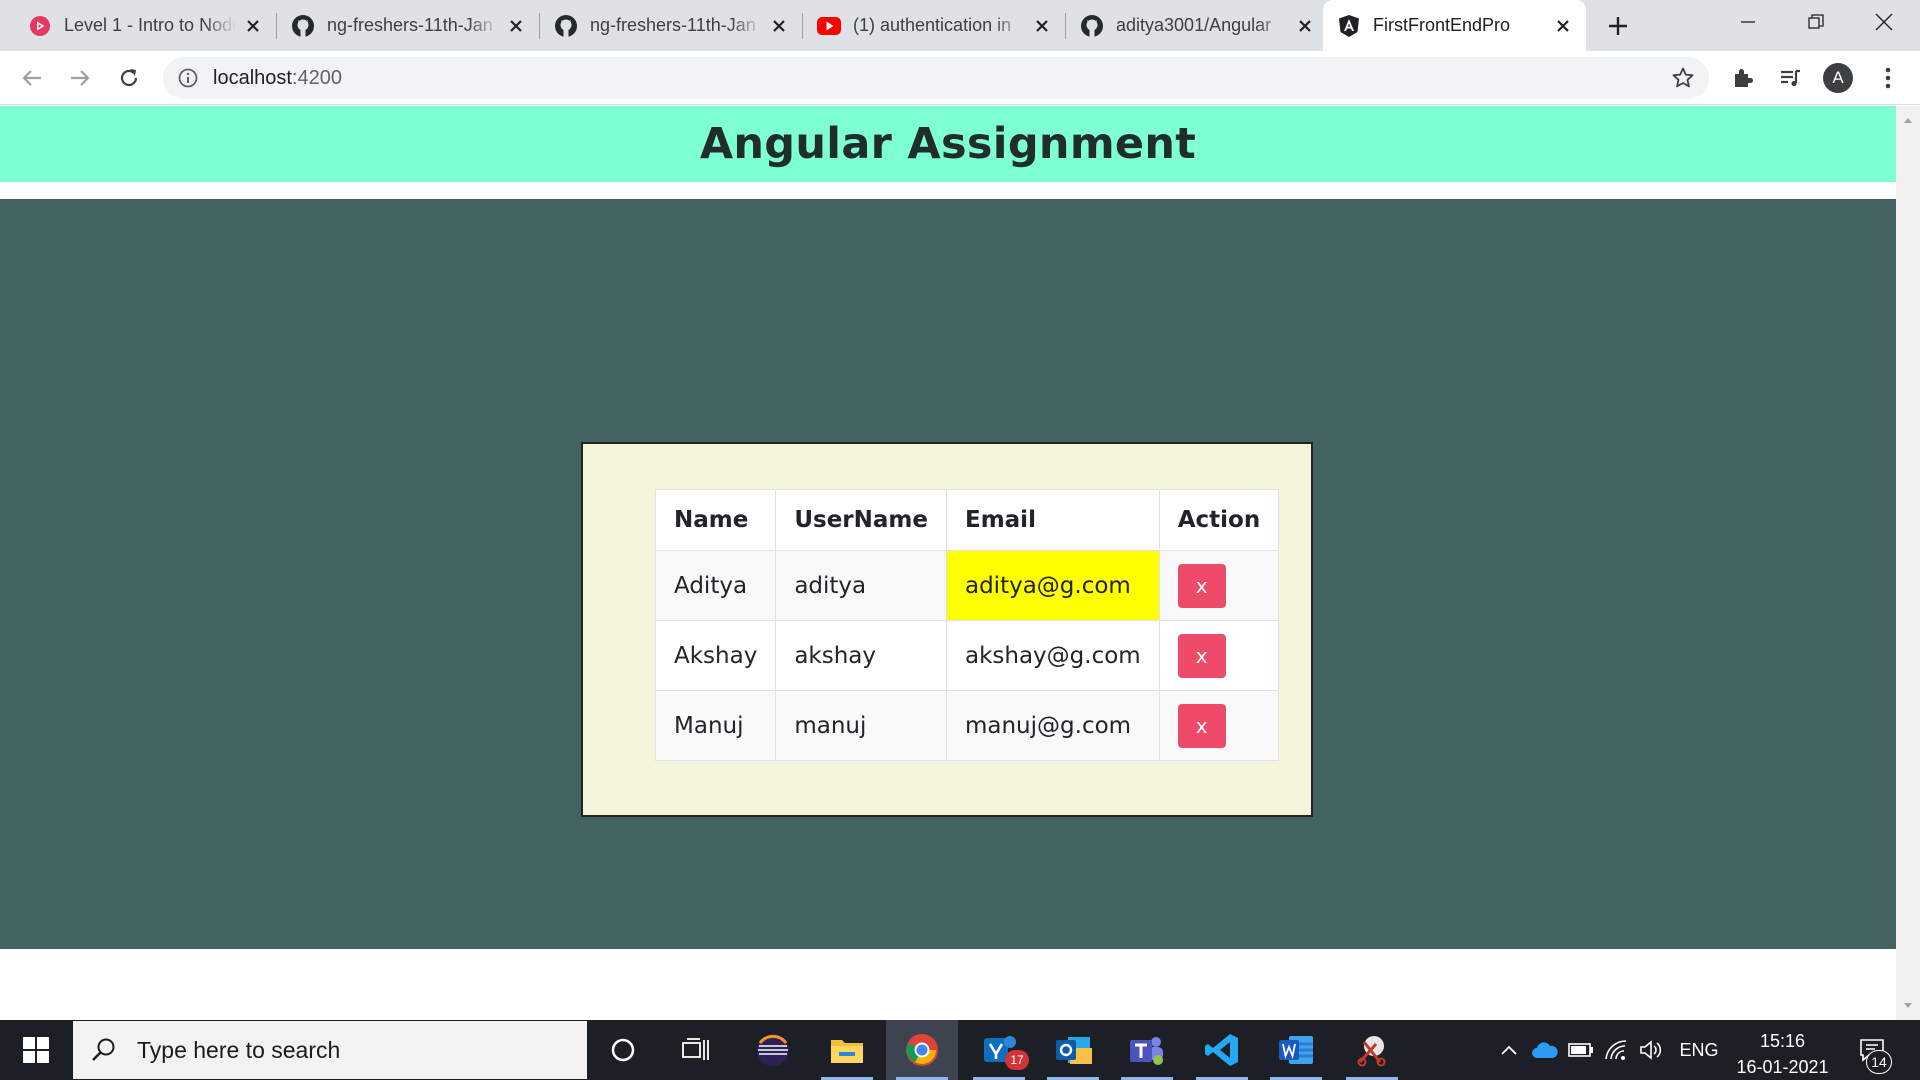 This screenshot has height=1080, width=1920. What do you see at coordinates (1296, 1050) in the screenshot?
I see `word-app-icon` at bounding box center [1296, 1050].